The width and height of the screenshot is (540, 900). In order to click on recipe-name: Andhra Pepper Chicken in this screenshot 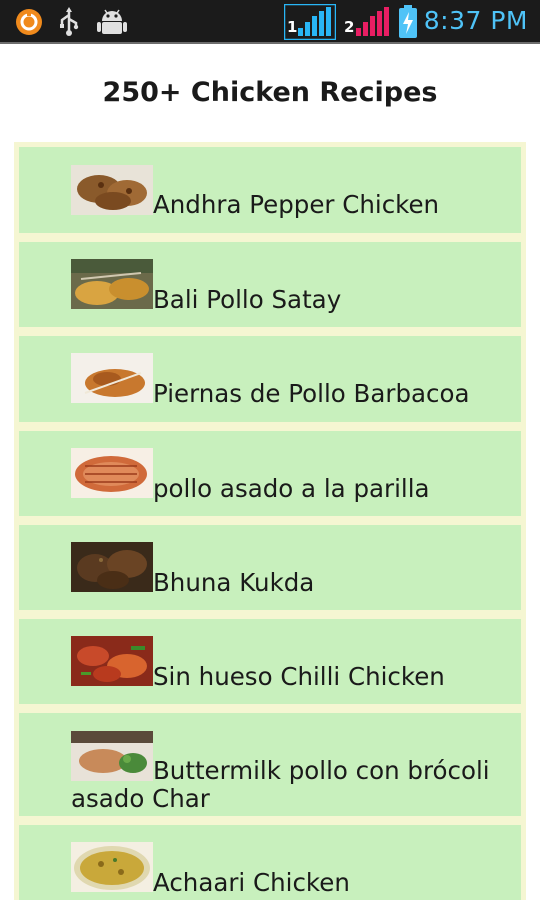, I will do `click(296, 204)`.